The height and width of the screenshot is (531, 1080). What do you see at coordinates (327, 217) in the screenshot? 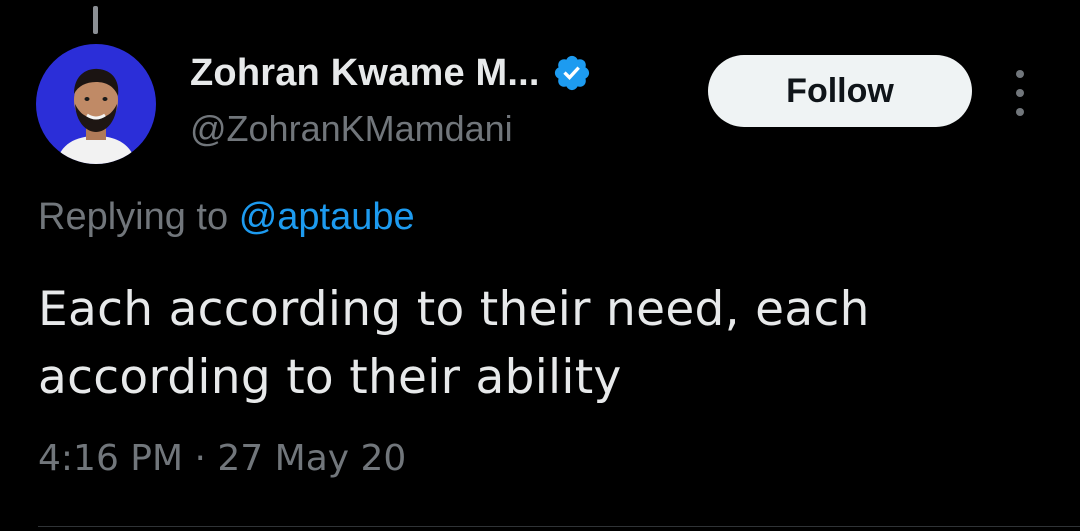
I see `reply-to-handle-link: @aptaube` at bounding box center [327, 217].